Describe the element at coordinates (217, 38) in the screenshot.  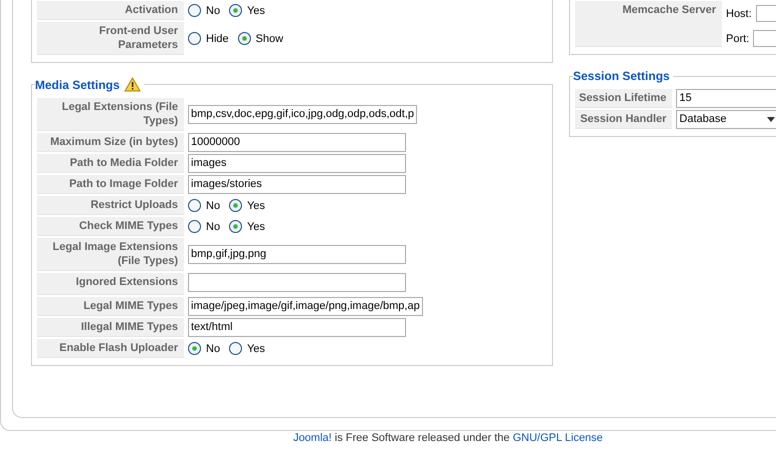
I see `radio-label: Hide` at that location.